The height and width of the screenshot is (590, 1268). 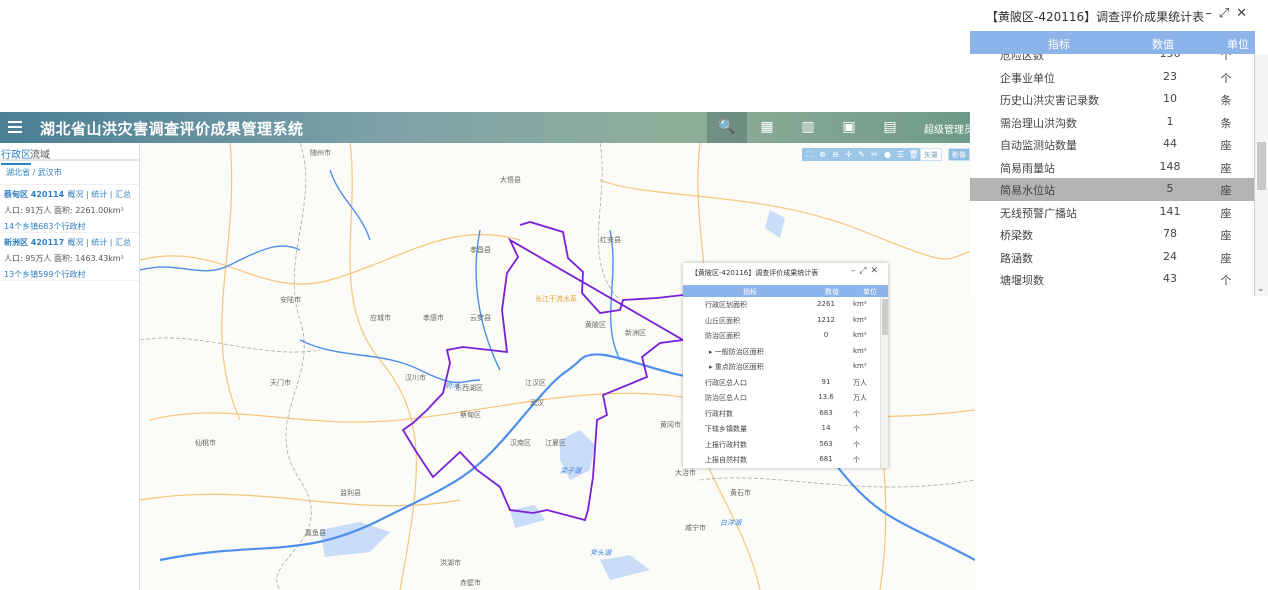 I want to click on row-value: 43, so click(x=1170, y=278).